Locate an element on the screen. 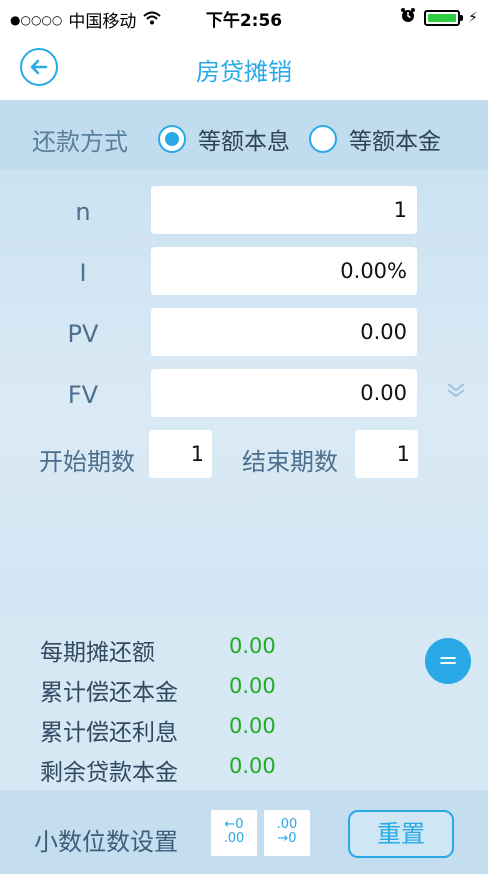  input-fv: 0.00 is located at coordinates (284, 393).